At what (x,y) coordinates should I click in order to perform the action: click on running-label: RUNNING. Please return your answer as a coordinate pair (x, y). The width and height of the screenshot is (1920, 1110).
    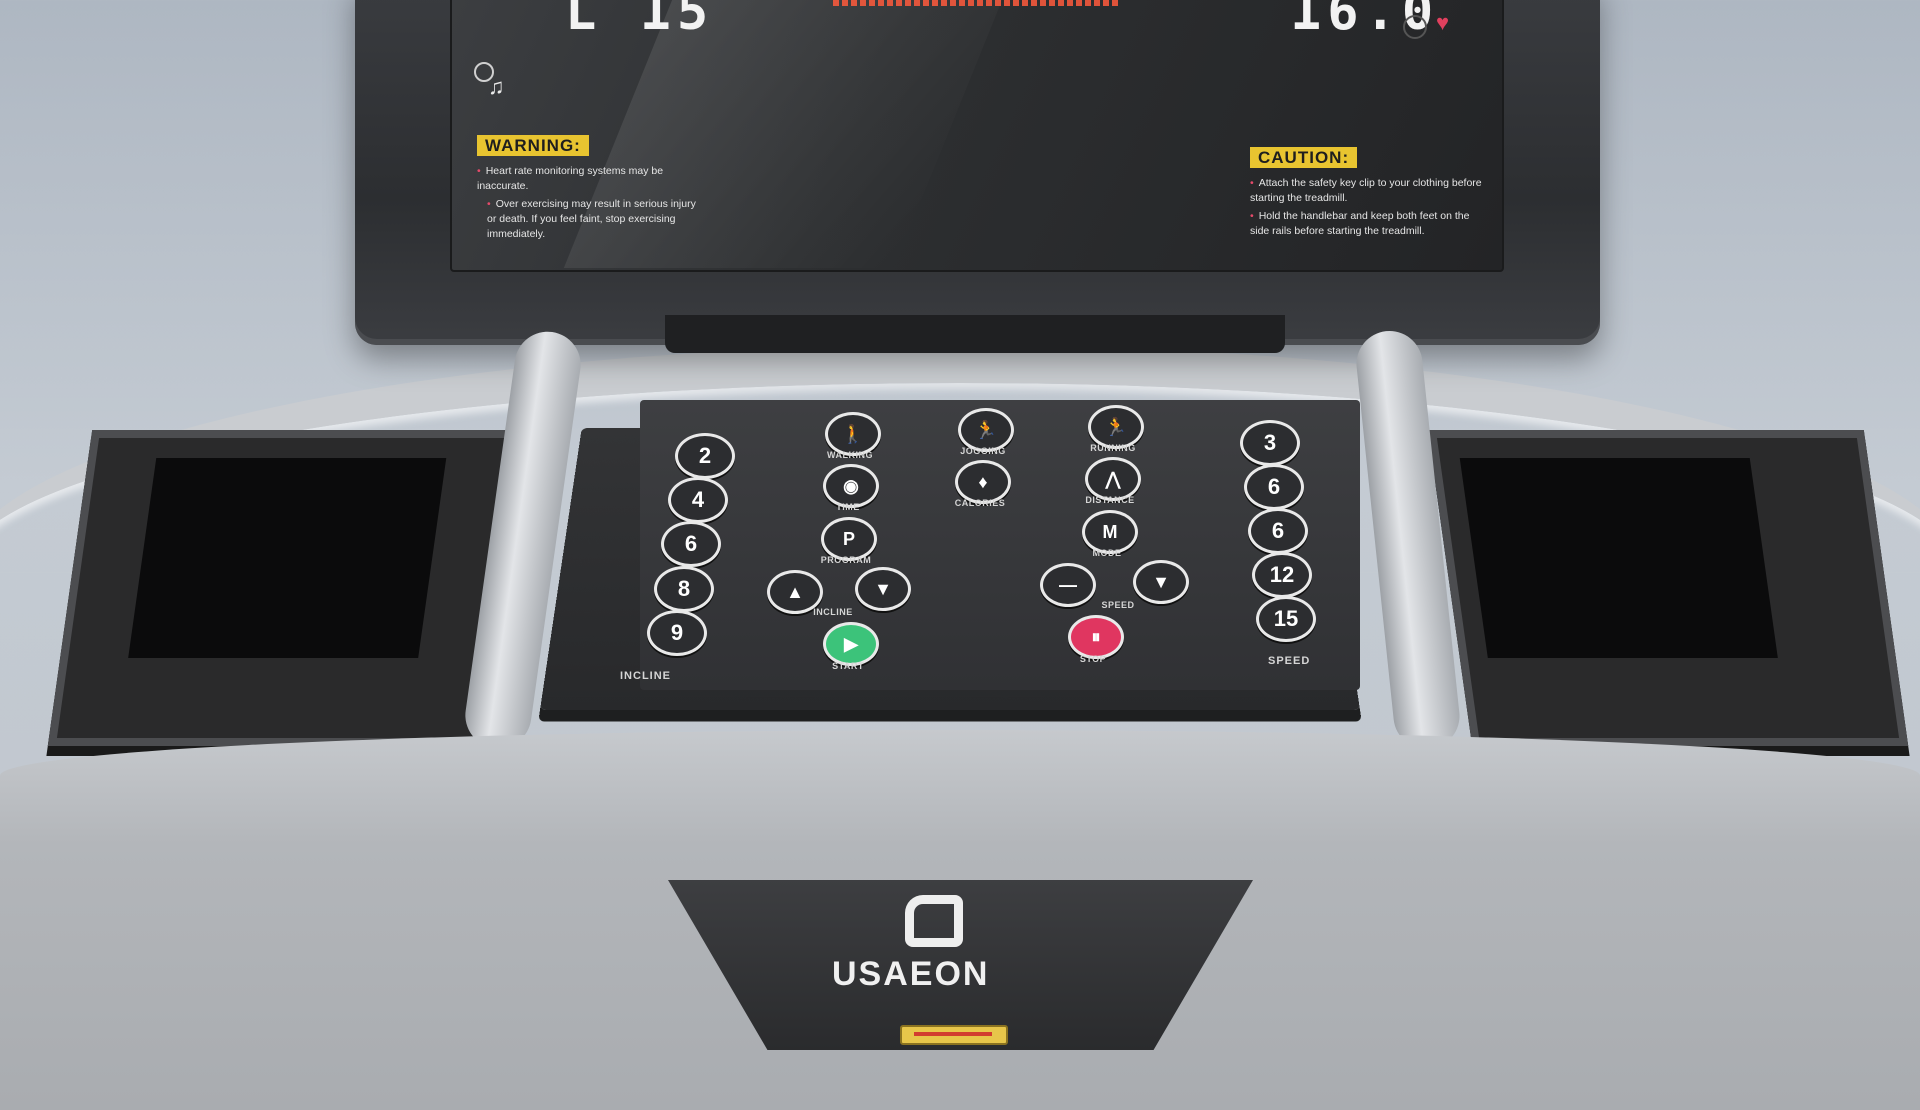
    Looking at the image, I should click on (1113, 448).